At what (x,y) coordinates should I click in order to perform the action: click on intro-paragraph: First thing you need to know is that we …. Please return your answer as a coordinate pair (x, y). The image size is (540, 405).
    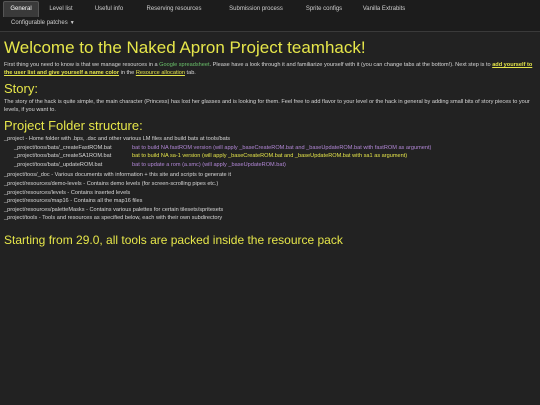
    Looking at the image, I should click on (270, 69).